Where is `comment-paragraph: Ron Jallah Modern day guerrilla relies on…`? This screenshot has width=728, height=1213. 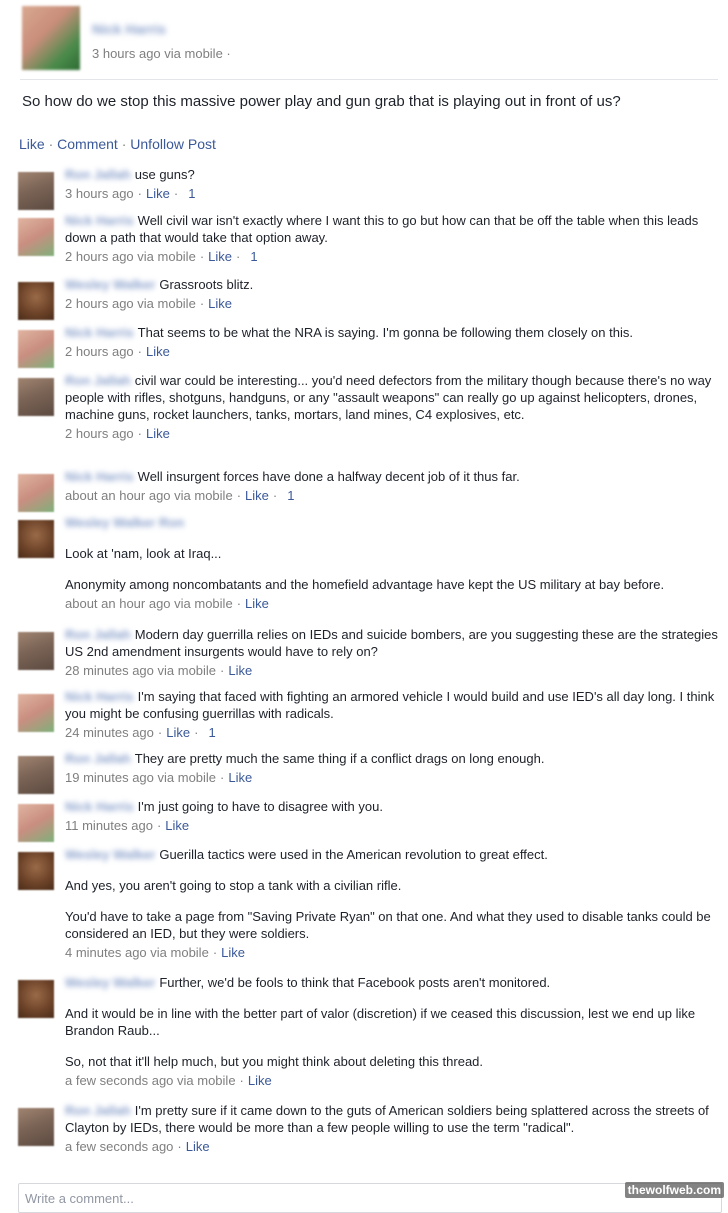
comment-paragraph: Ron Jallah Modern day guerrilla relies on… is located at coordinates (392, 643).